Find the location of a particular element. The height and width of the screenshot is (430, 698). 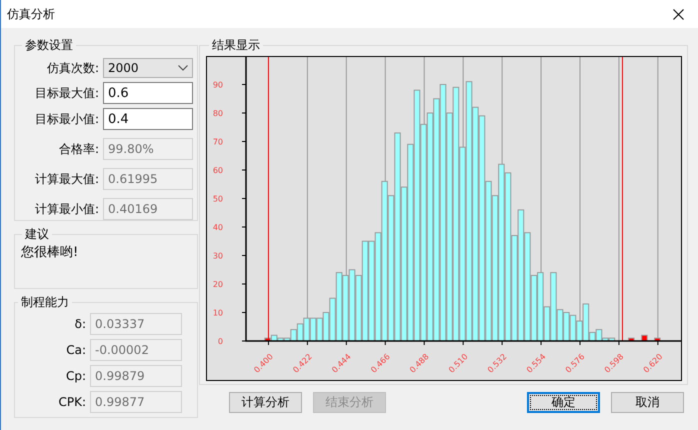

readonly-field: 0.99879 is located at coordinates (136, 376).